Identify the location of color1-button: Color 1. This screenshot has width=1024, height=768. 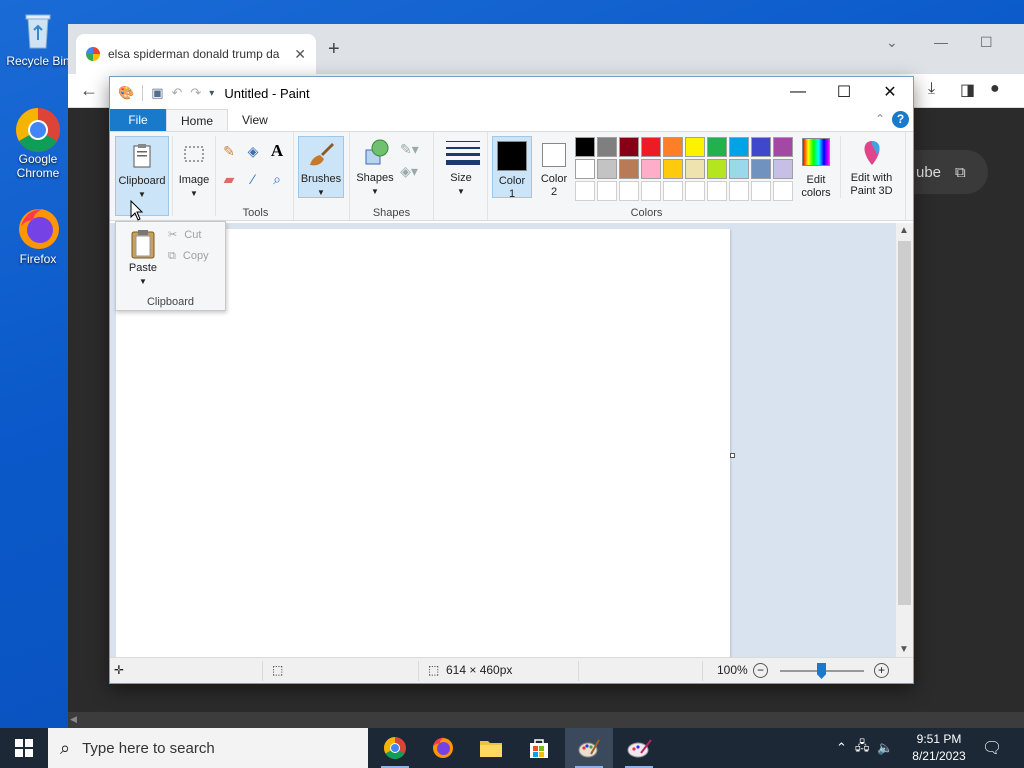
(512, 168).